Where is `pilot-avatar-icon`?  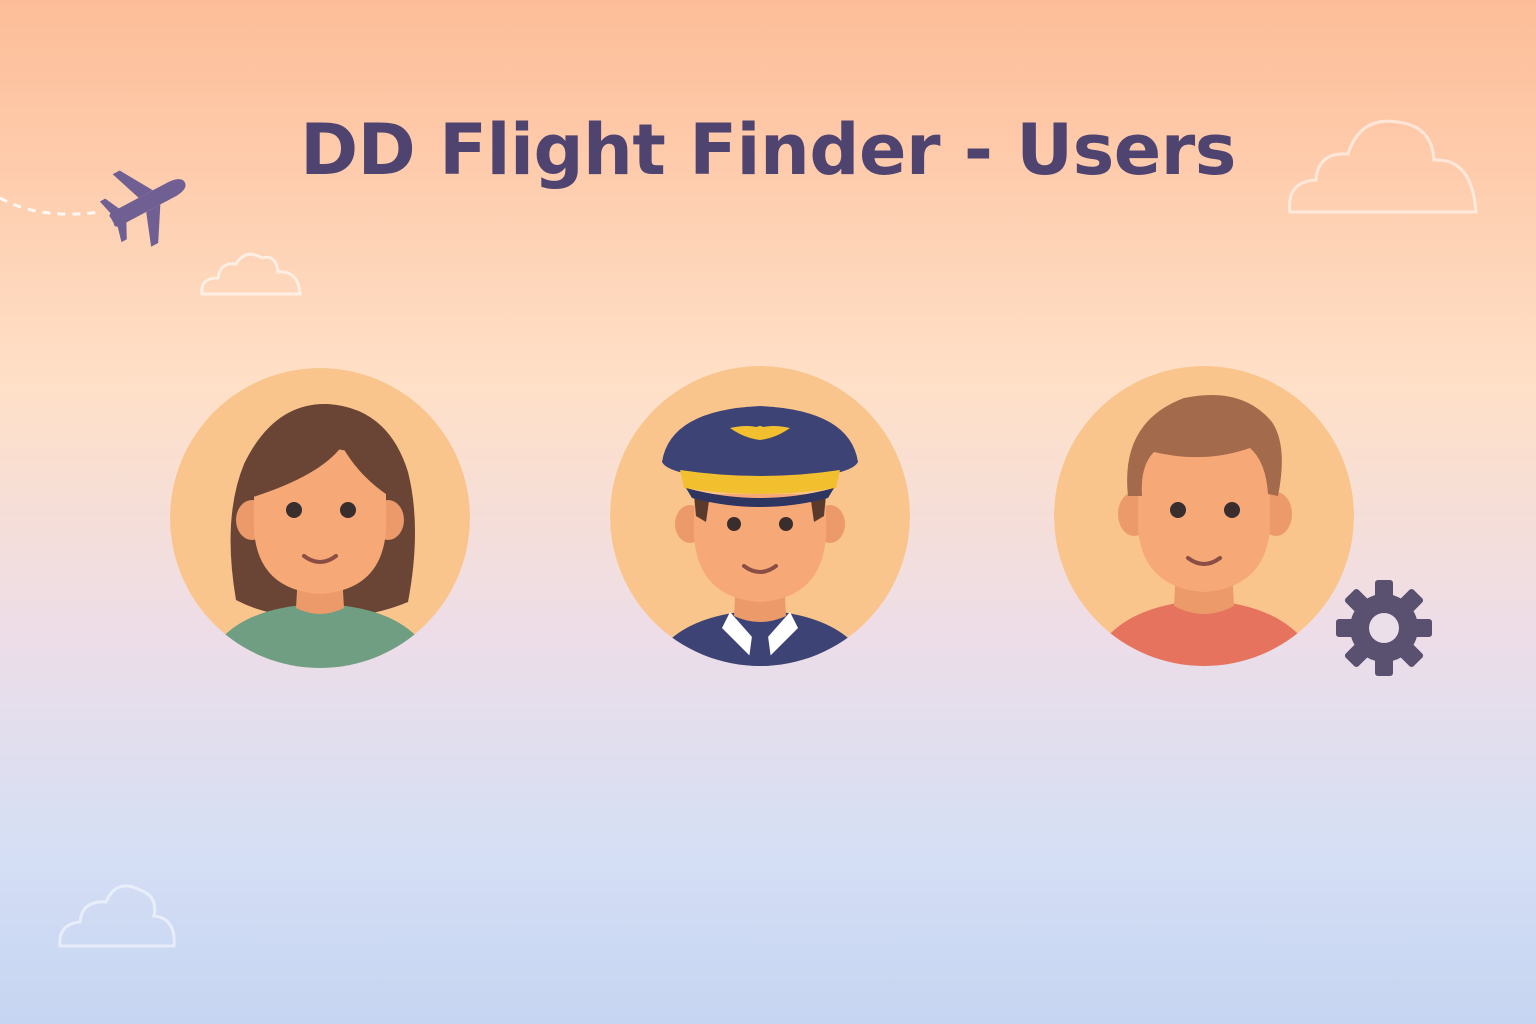
pilot-avatar-icon is located at coordinates (760, 516).